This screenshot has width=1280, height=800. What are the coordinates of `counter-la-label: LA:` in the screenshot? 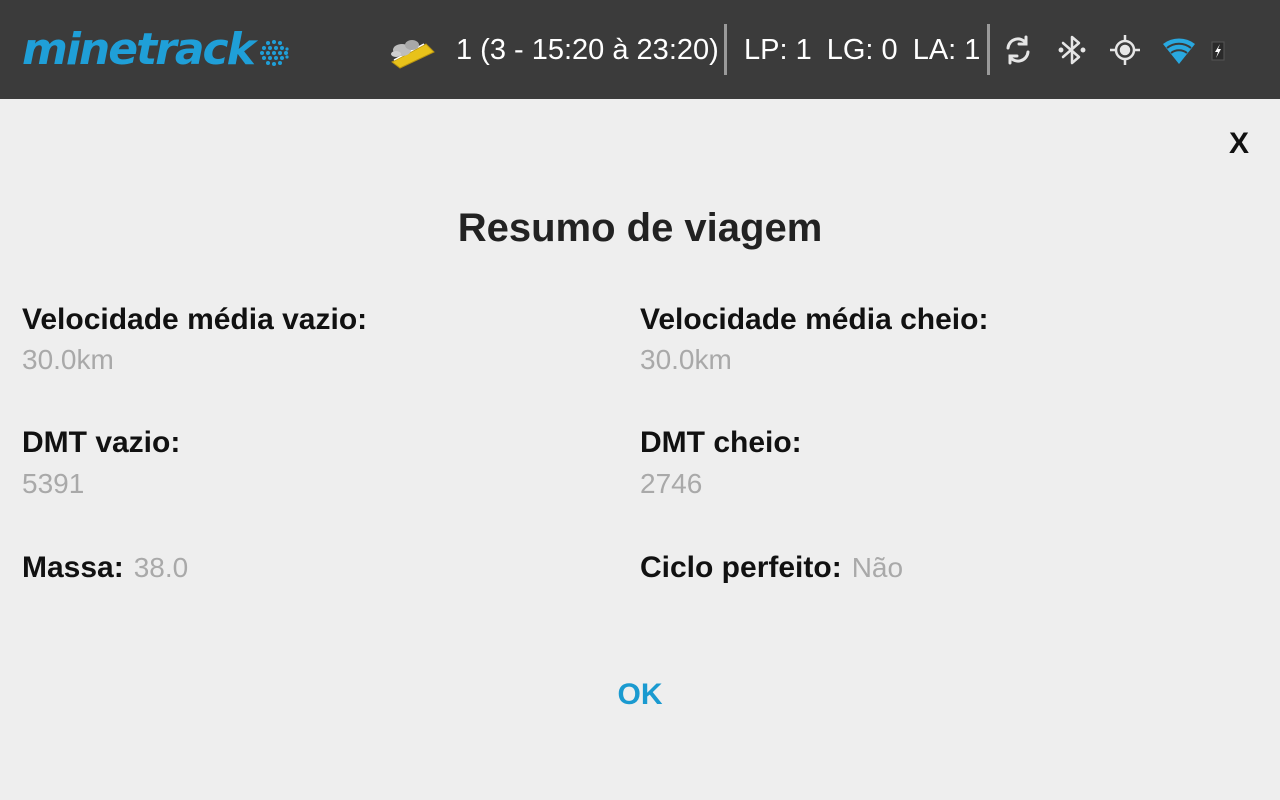 It's located at (934, 50).